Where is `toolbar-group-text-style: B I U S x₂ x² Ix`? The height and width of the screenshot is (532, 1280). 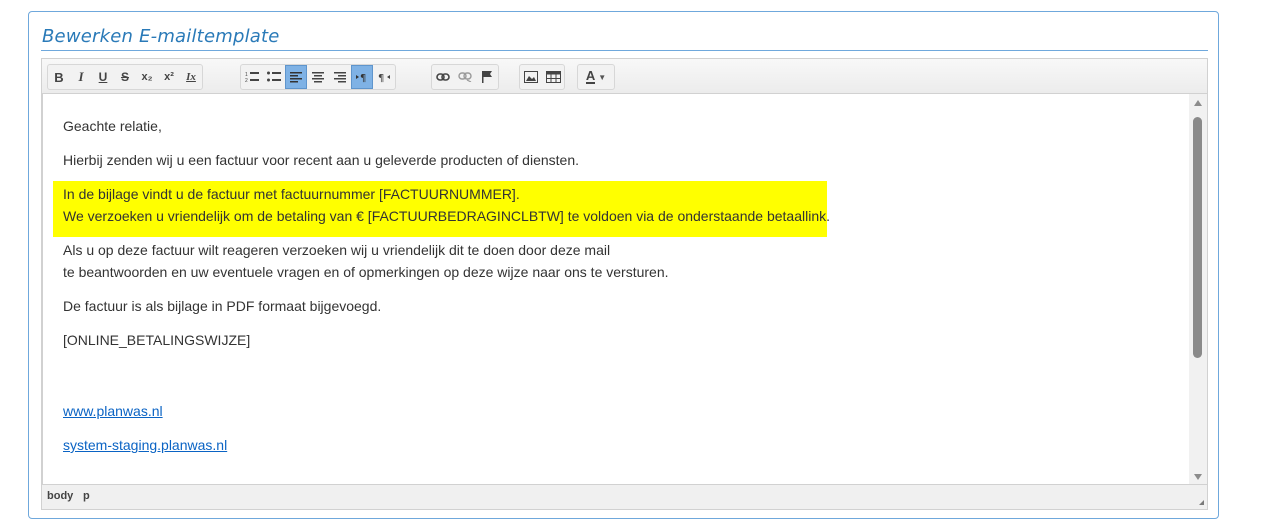
toolbar-group-text-style: B I U S x₂ x² Ix is located at coordinates (125, 77).